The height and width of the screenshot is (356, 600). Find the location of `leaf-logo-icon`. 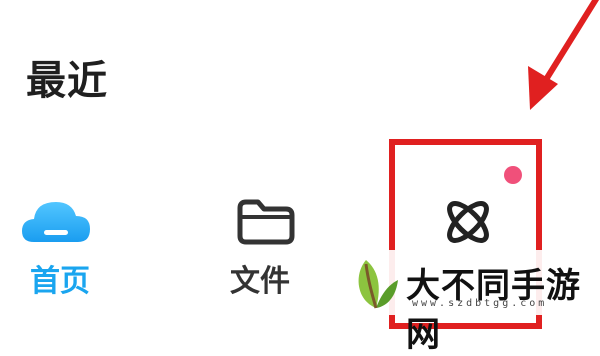

leaf-logo-icon is located at coordinates (378, 284).